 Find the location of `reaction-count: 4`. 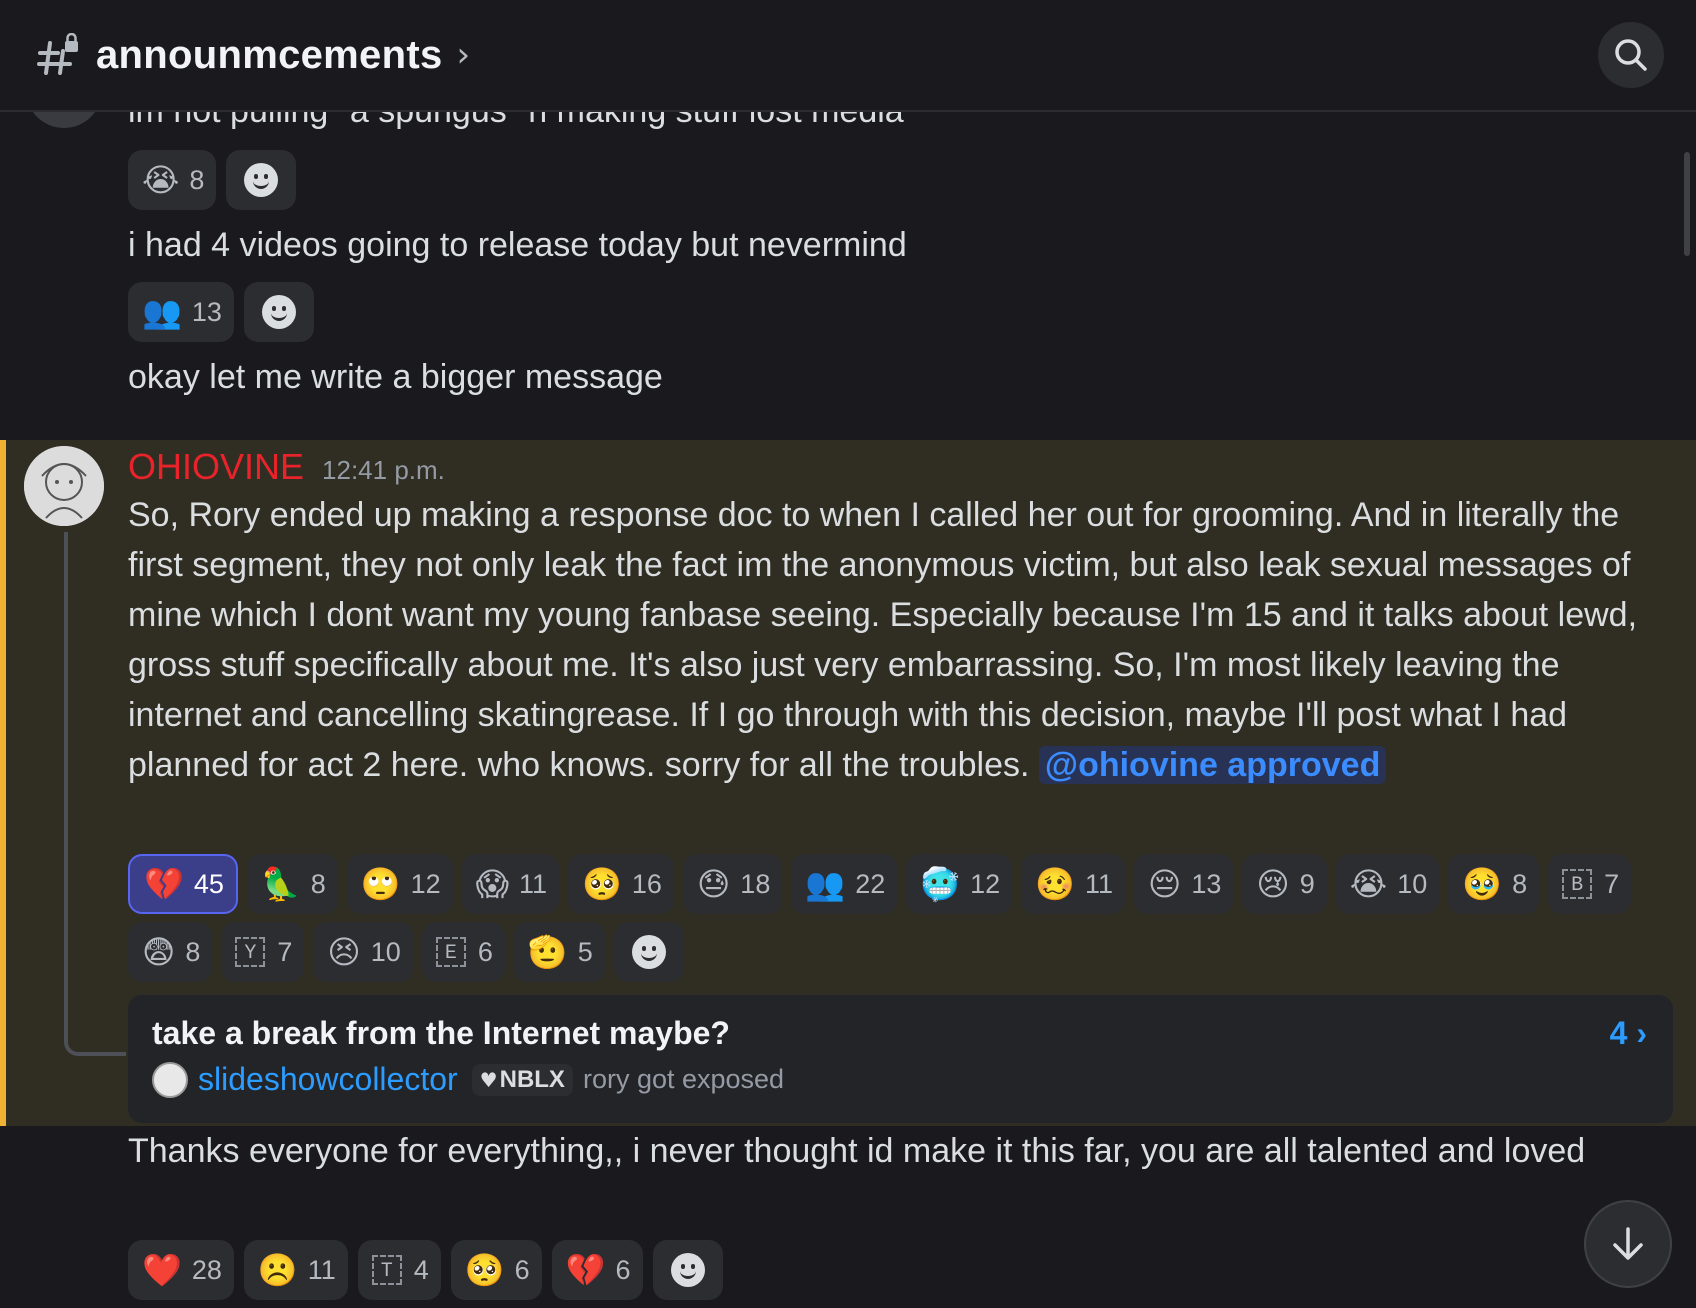

reaction-count: 4 is located at coordinates (421, 1269).